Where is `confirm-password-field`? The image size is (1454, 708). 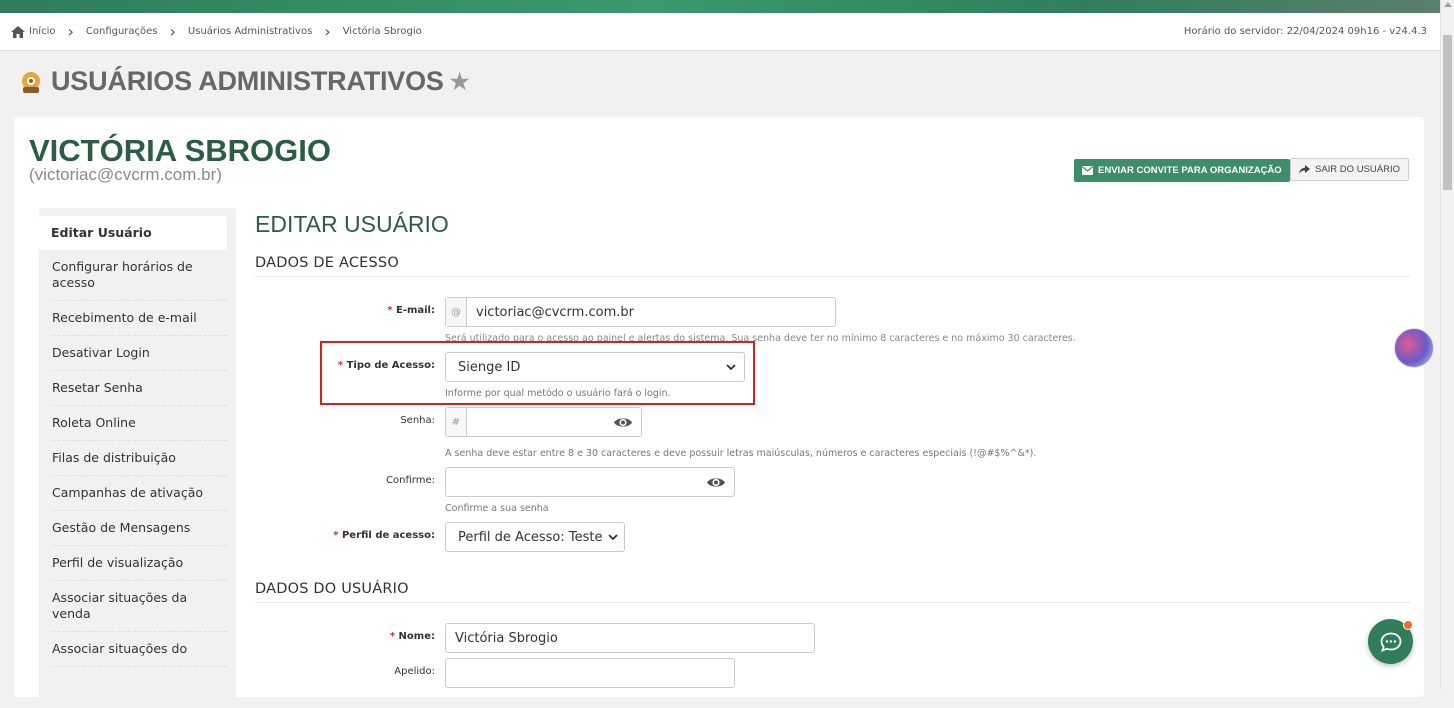
confirm-password-field is located at coordinates (590, 482).